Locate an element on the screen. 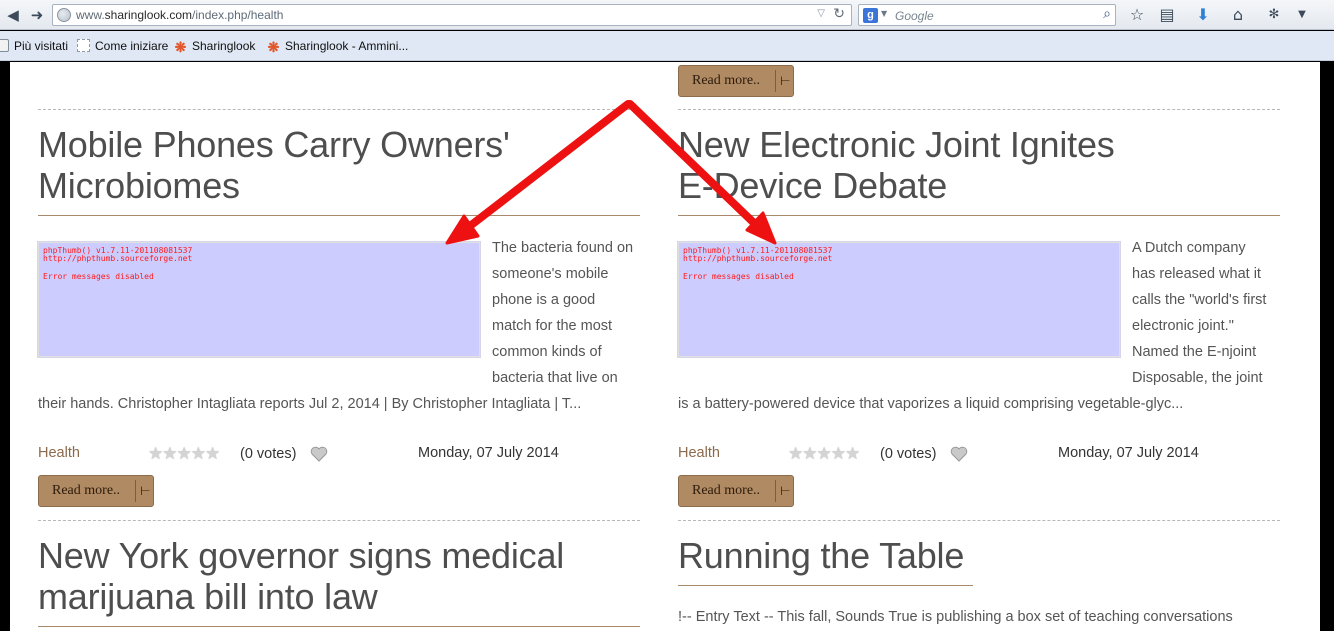  article-text-line: Named the E-njoint is located at coordinates (1194, 352).